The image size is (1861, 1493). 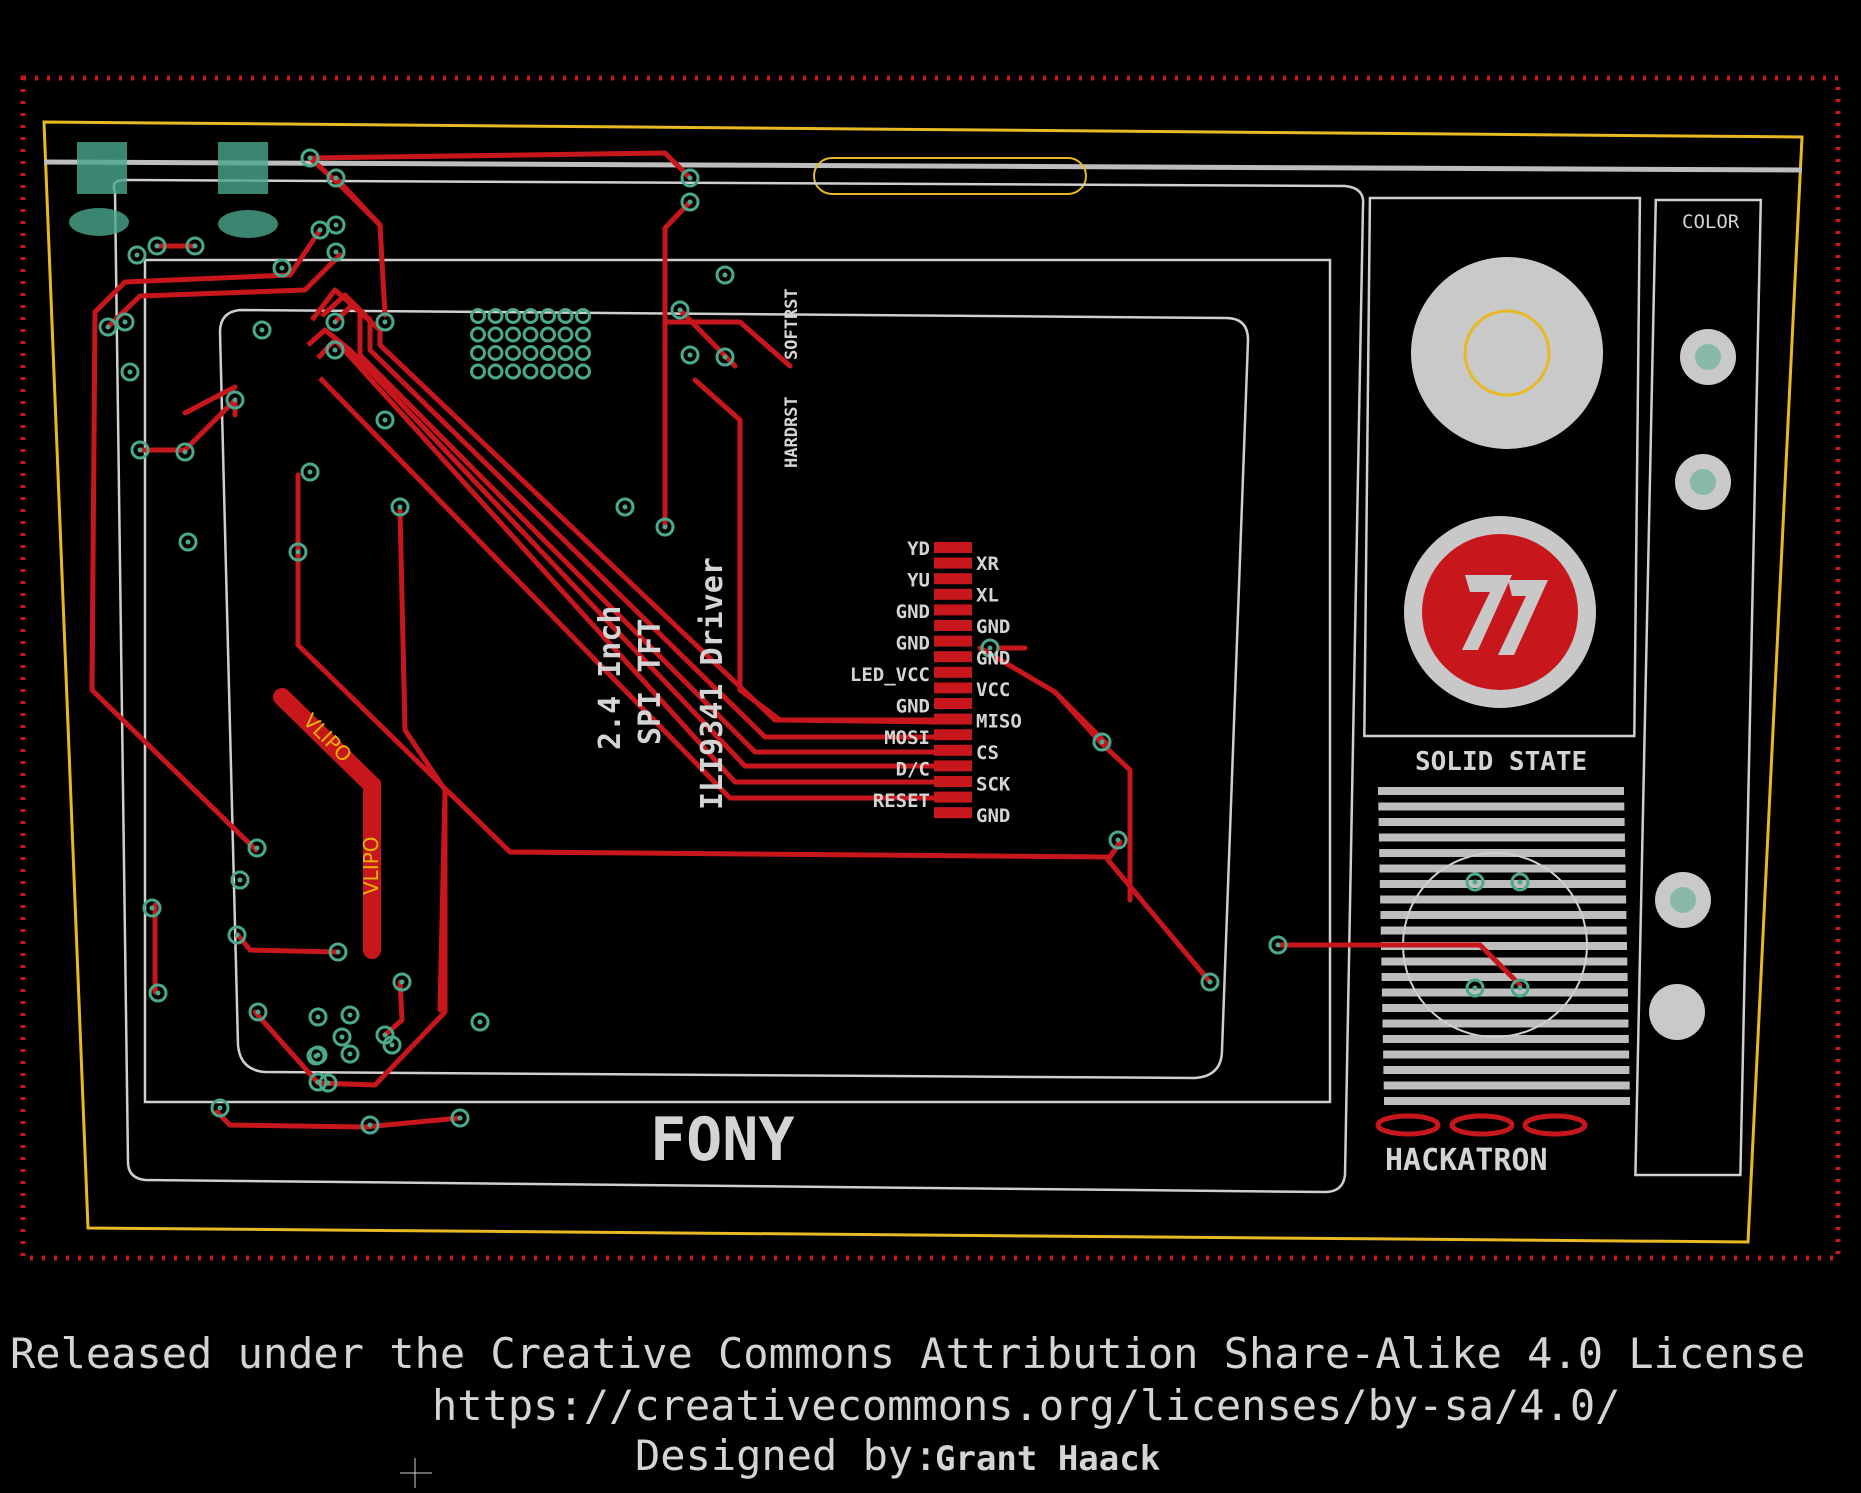 I want to click on pin-labels-right: XR XL GND GND VCC MISO CS SCK GND, so click(x=999, y=690).